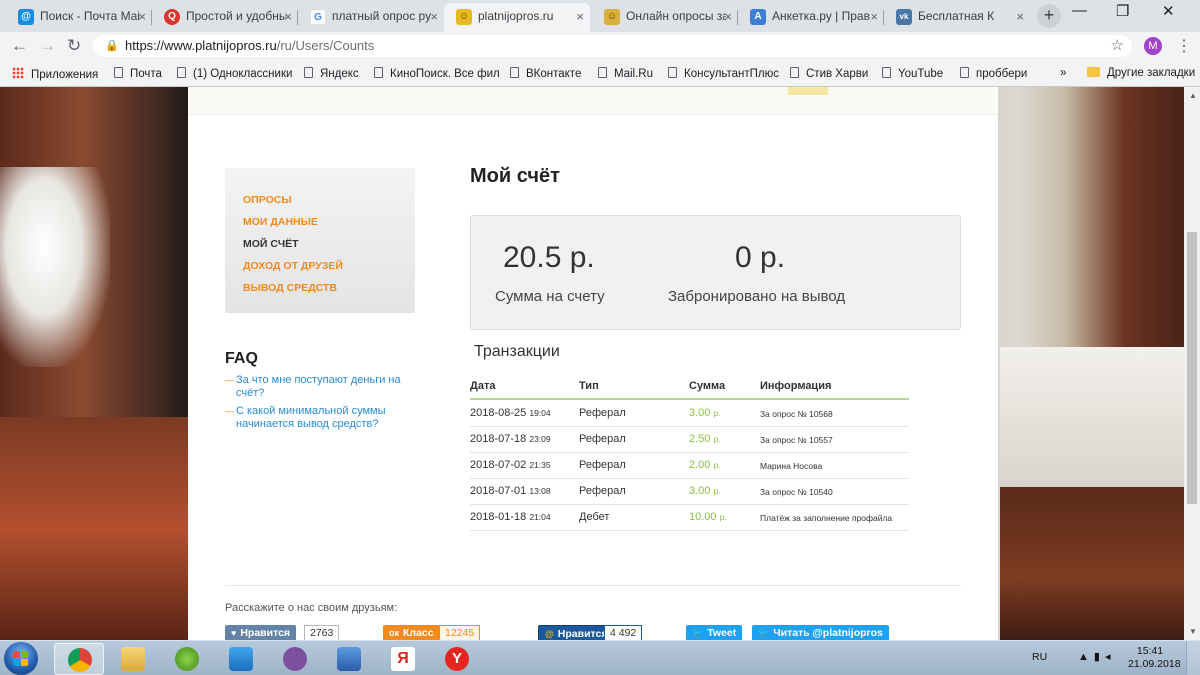 Image resolution: width=1200 pixels, height=675 pixels. What do you see at coordinates (1193, 658) in the screenshot?
I see `show-desktop-button` at bounding box center [1193, 658].